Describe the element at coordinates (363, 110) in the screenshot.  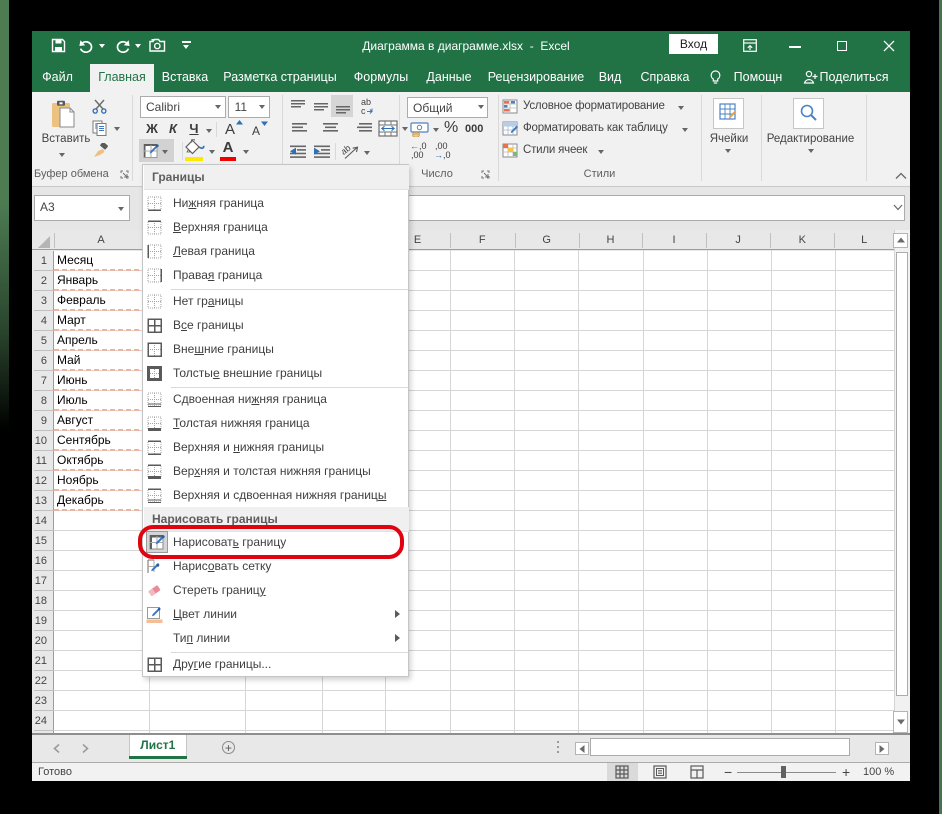
I see `svg-text: c` at that location.